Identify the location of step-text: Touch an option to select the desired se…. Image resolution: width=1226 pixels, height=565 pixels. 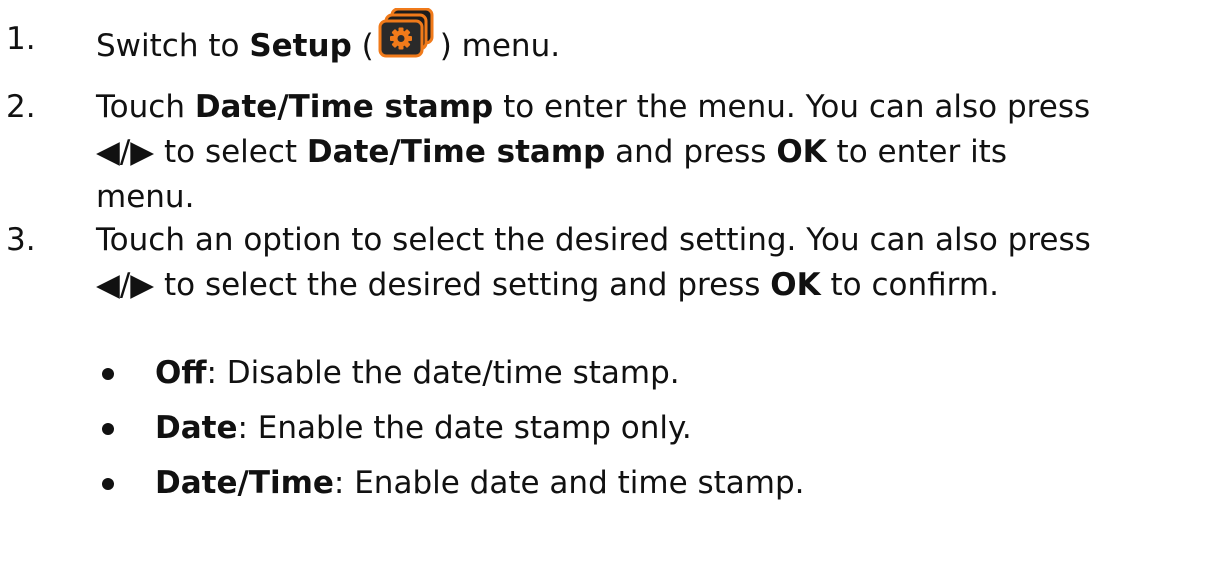
(658, 262).